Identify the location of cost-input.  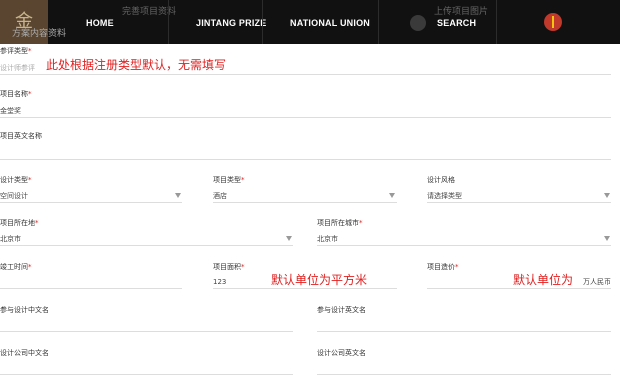
(467, 283).